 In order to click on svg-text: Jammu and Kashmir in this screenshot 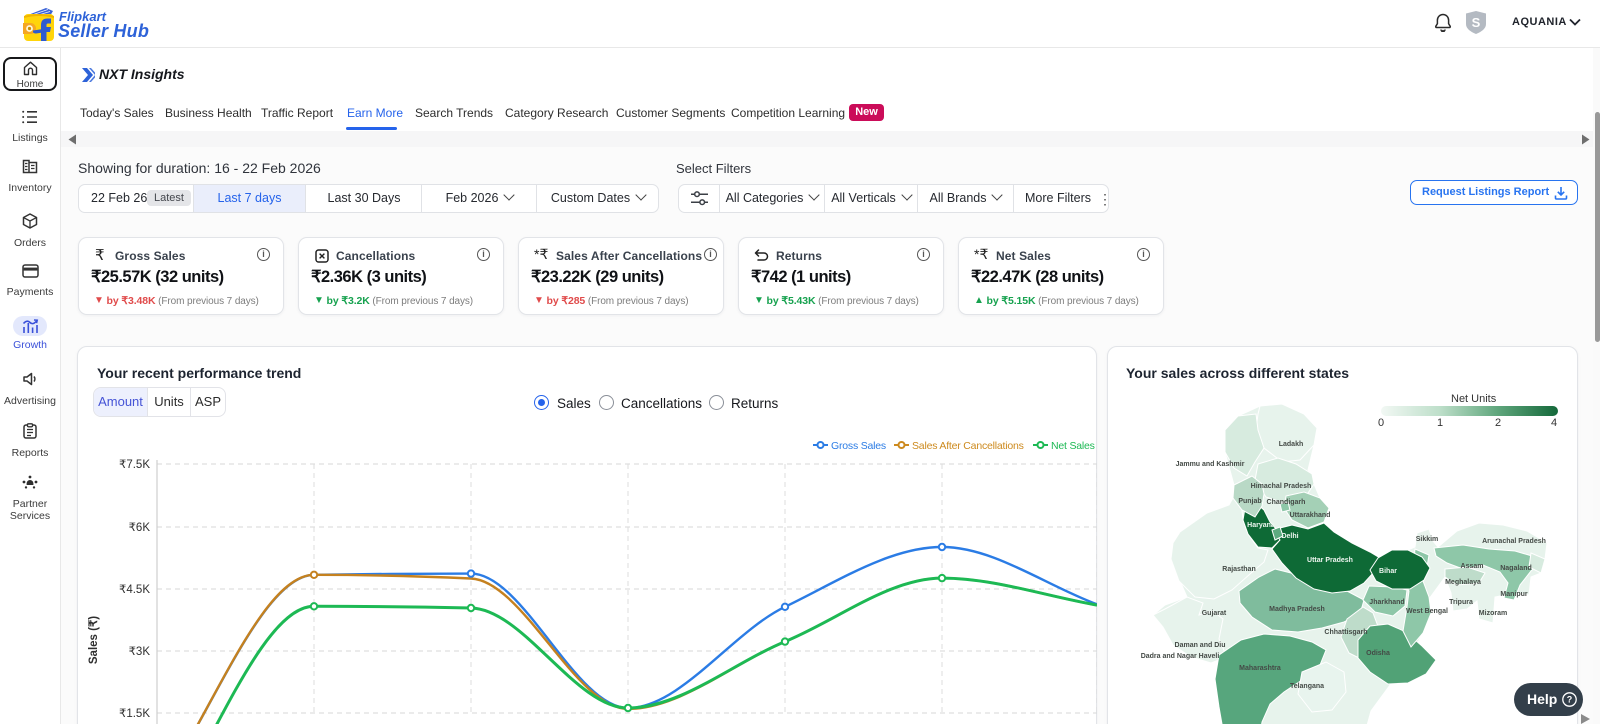, I will do `click(1210, 464)`.